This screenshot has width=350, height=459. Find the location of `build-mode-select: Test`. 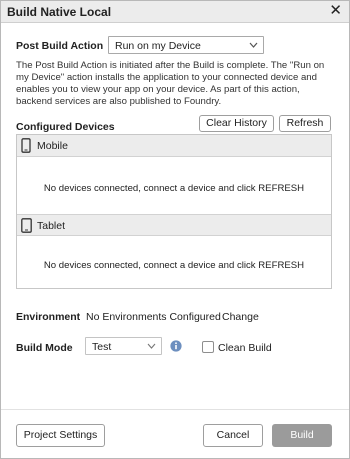

build-mode-select: Test is located at coordinates (123, 346).